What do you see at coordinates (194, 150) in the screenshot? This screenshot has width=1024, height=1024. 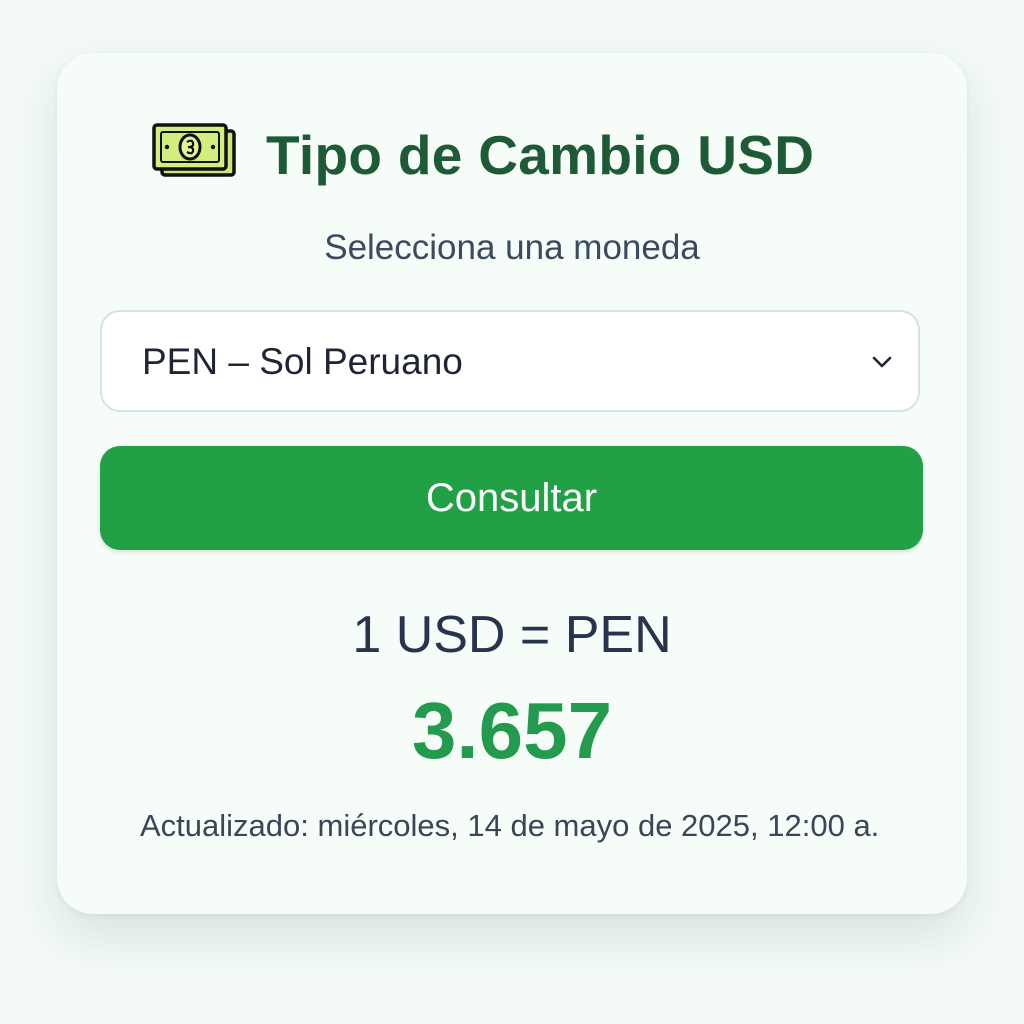 I see `money-bill-icon` at bounding box center [194, 150].